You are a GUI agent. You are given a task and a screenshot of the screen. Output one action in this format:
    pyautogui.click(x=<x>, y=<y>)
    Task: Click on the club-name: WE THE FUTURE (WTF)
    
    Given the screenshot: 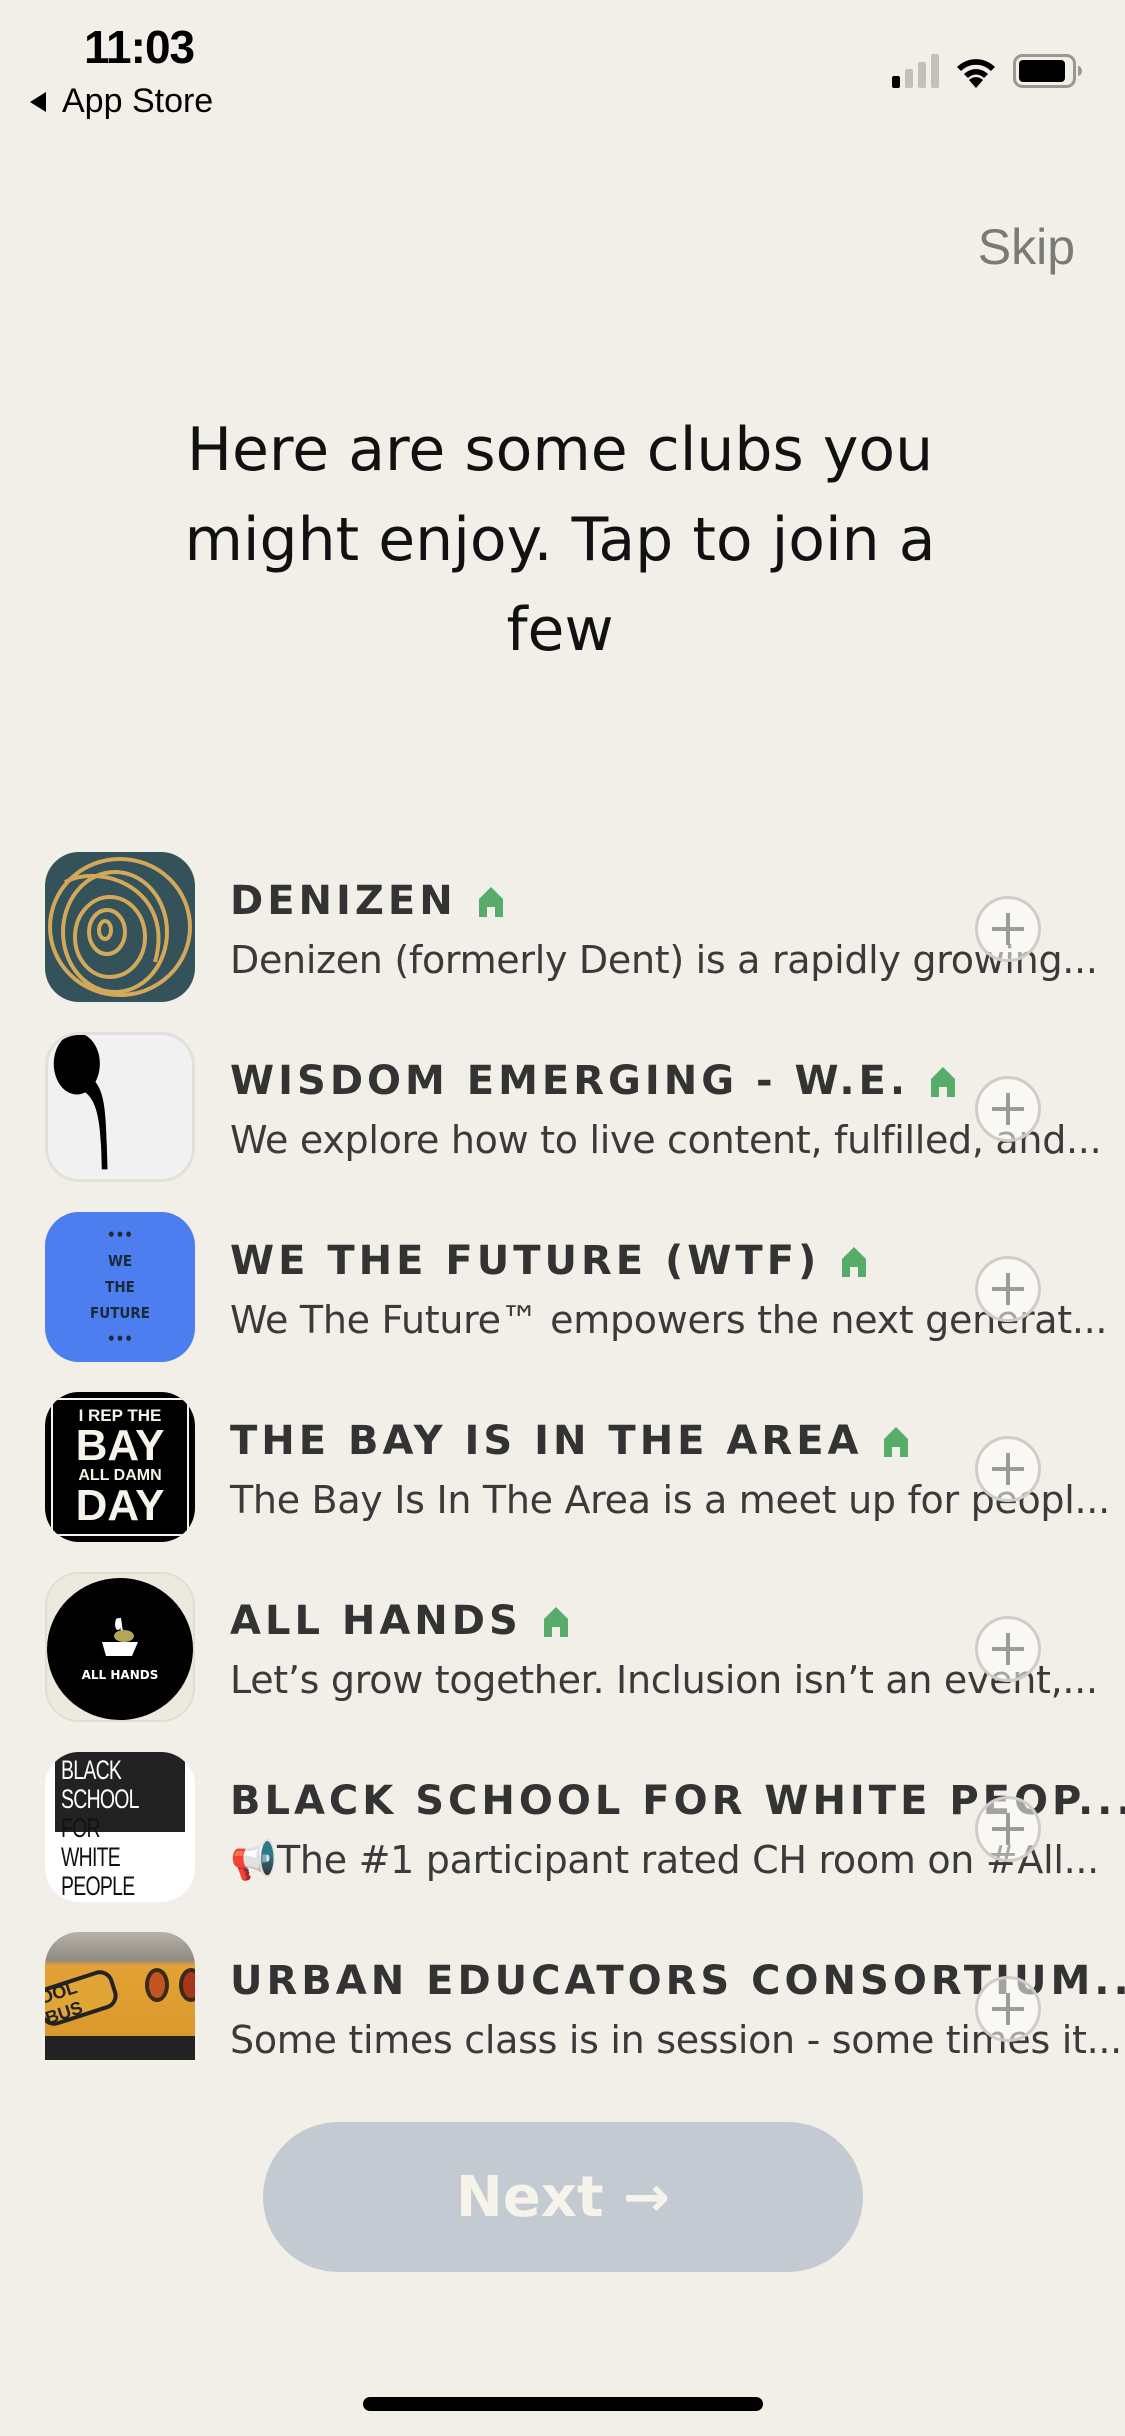 What is the action you would take?
    pyautogui.click(x=525, y=1261)
    